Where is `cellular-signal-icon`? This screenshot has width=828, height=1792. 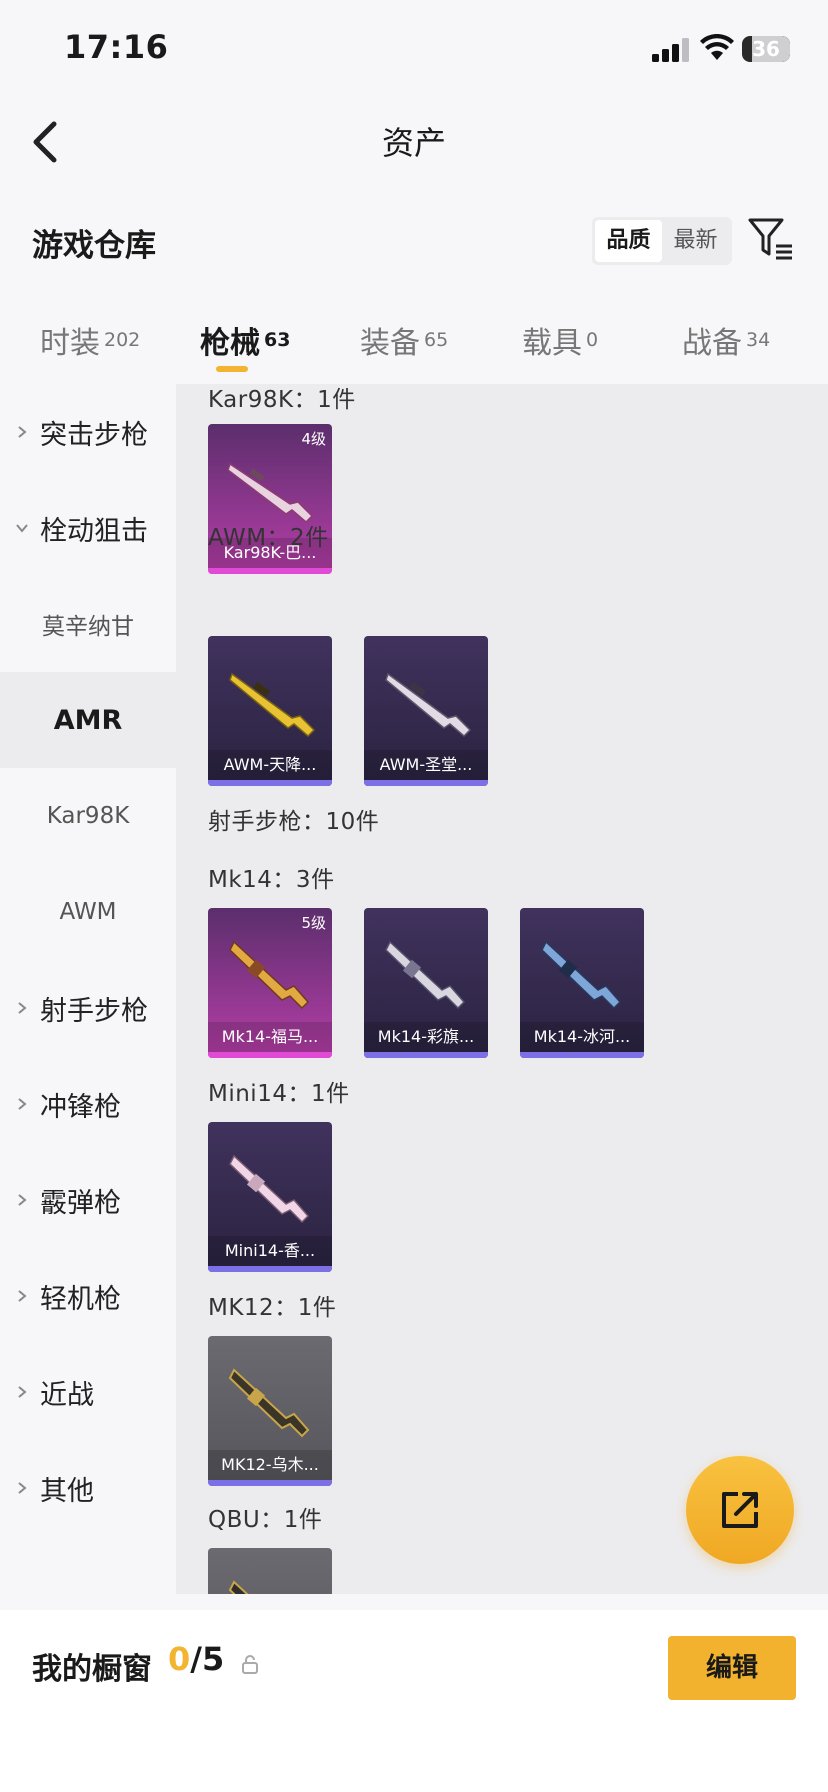 cellular-signal-icon is located at coordinates (670, 50).